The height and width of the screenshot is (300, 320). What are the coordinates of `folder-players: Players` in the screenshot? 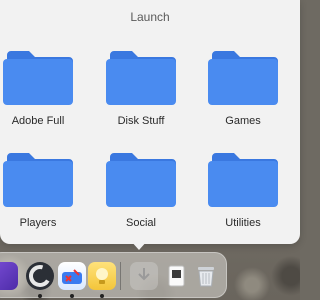 It's located at (41, 193).